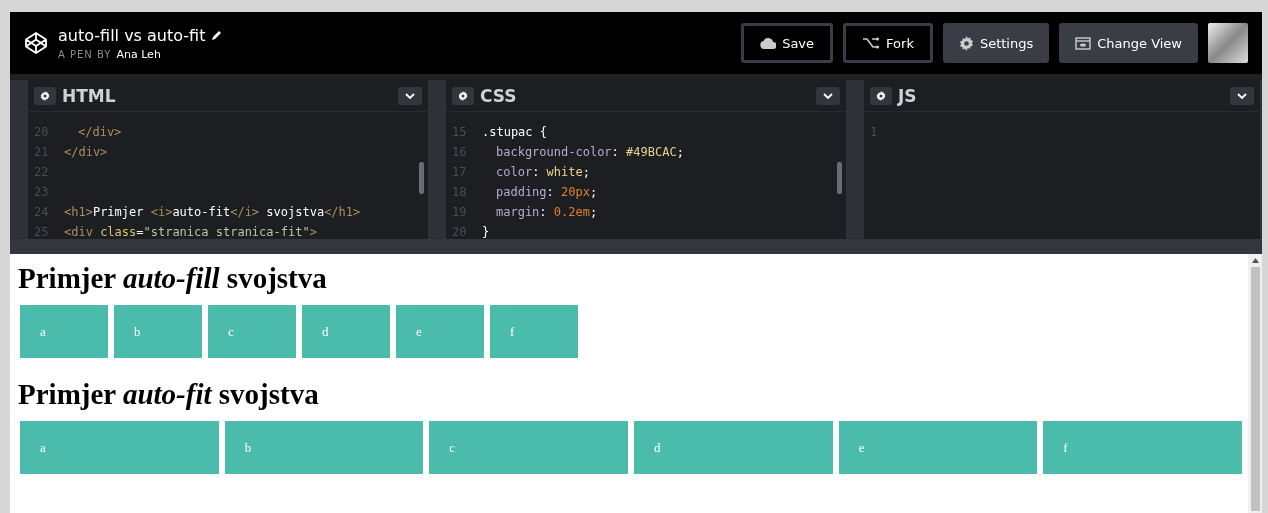 The height and width of the screenshot is (513, 1268). Describe the element at coordinates (871, 43) in the screenshot. I see `fork-icon` at that location.